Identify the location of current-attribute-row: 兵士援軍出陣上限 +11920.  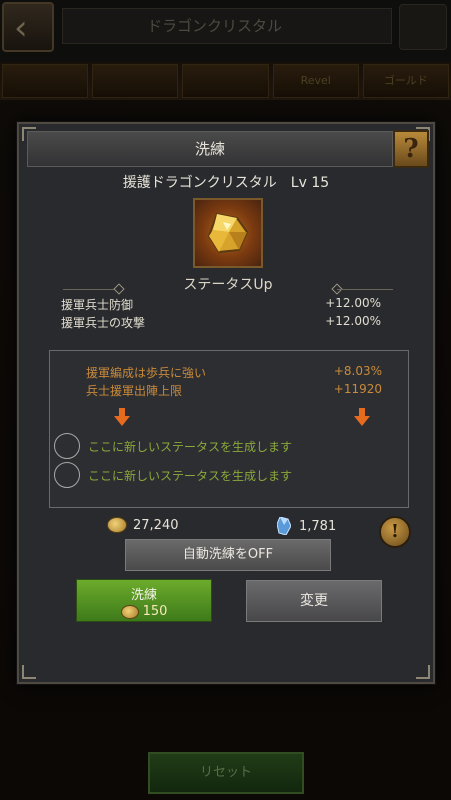
(234, 390).